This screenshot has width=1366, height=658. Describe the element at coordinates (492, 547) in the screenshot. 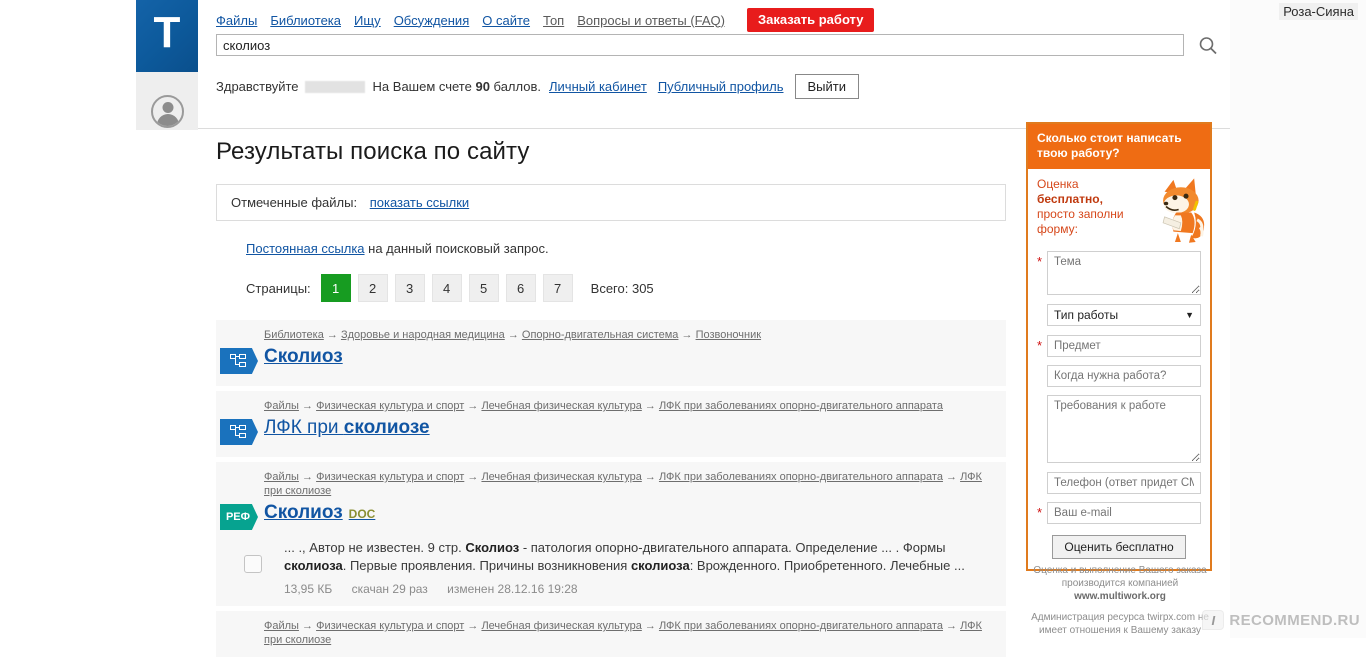

I see `snippet-highlight: Сколиоз` at that location.